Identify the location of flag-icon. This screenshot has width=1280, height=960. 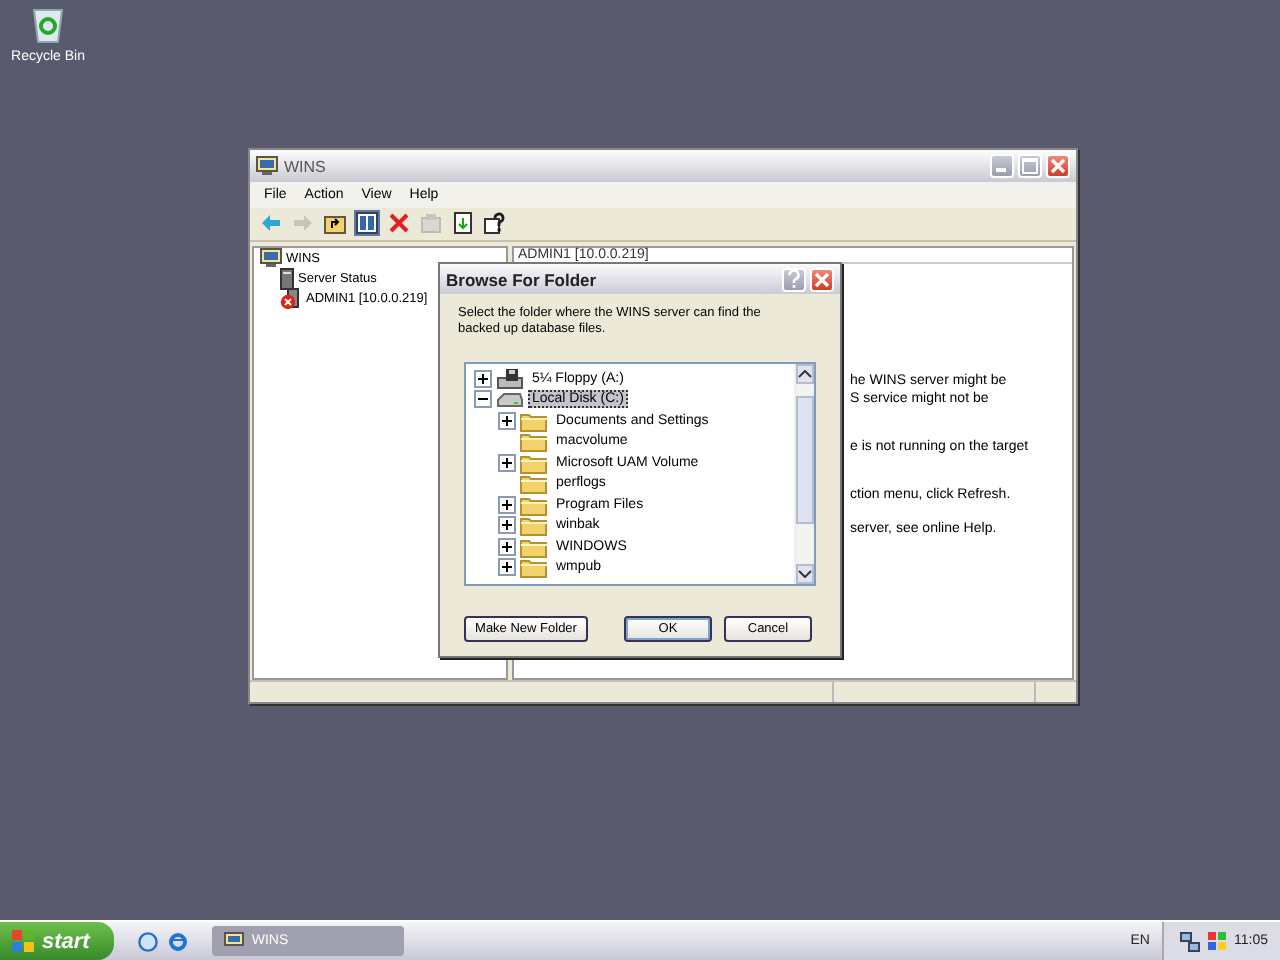
(1217, 941).